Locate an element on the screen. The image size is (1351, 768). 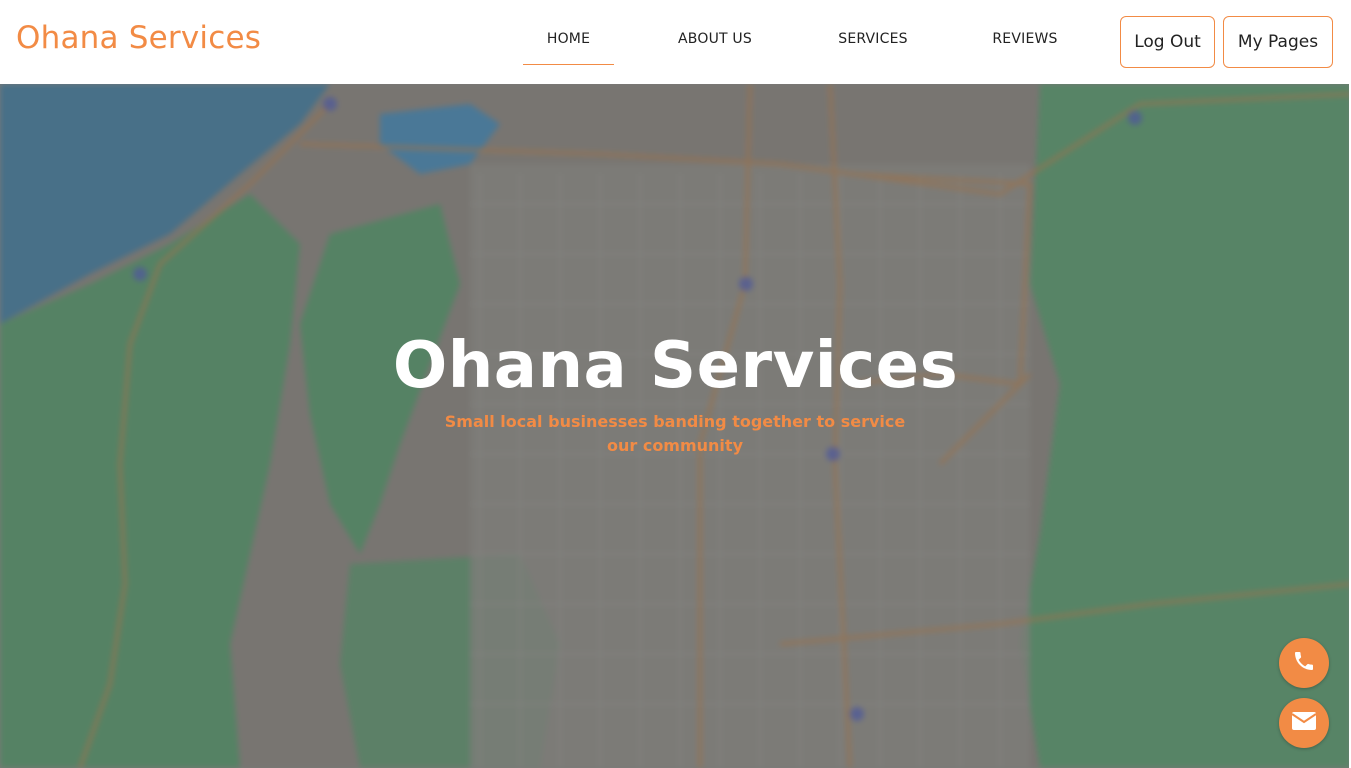
envelope-icon is located at coordinates (1304, 723).